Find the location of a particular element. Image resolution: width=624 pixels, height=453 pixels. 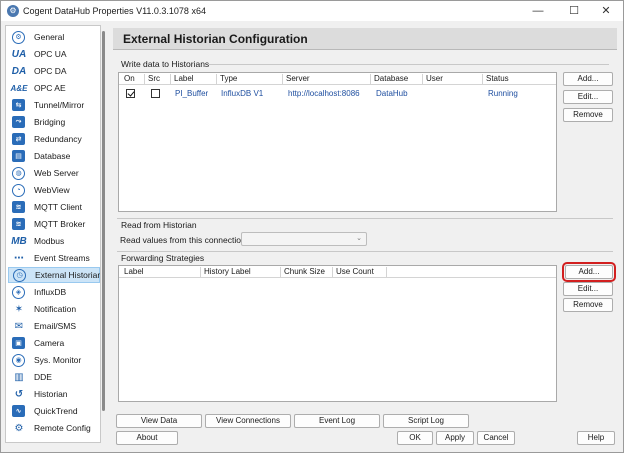

read-connection-select: ⌄ is located at coordinates (304, 239).